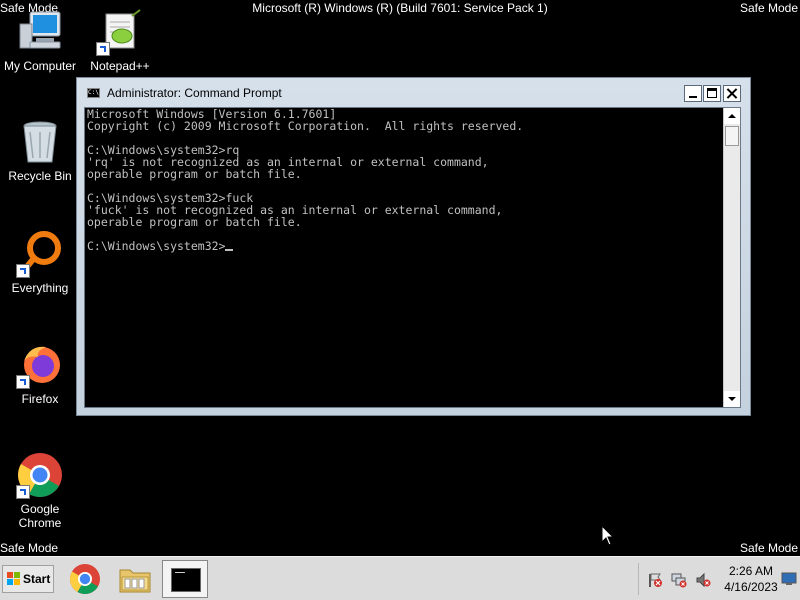 This screenshot has width=800, height=600. Describe the element at coordinates (404, 246) in the screenshot. I see `console-prompt-line: C:\Windows\system32>` at that location.